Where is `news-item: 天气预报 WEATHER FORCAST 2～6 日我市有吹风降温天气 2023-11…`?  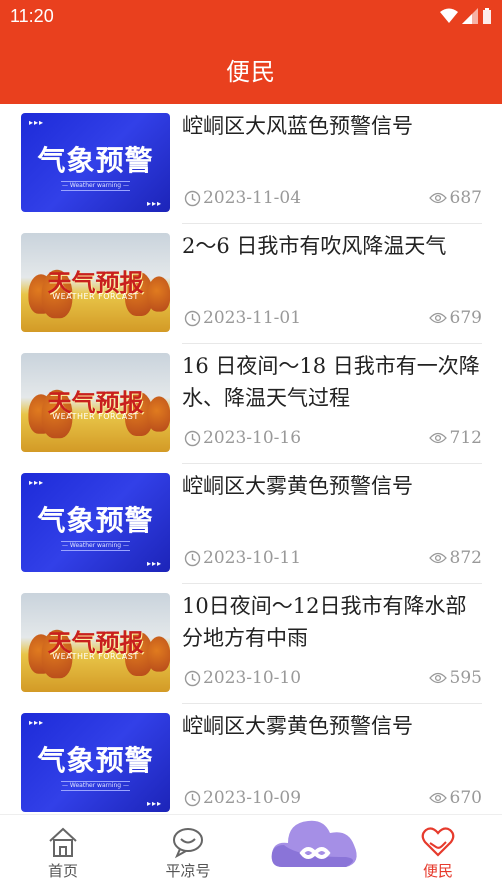 news-item: 天气预报 WEATHER FORCAST 2～6 日我市有吹风降温天气 2023-11… is located at coordinates (251, 284).